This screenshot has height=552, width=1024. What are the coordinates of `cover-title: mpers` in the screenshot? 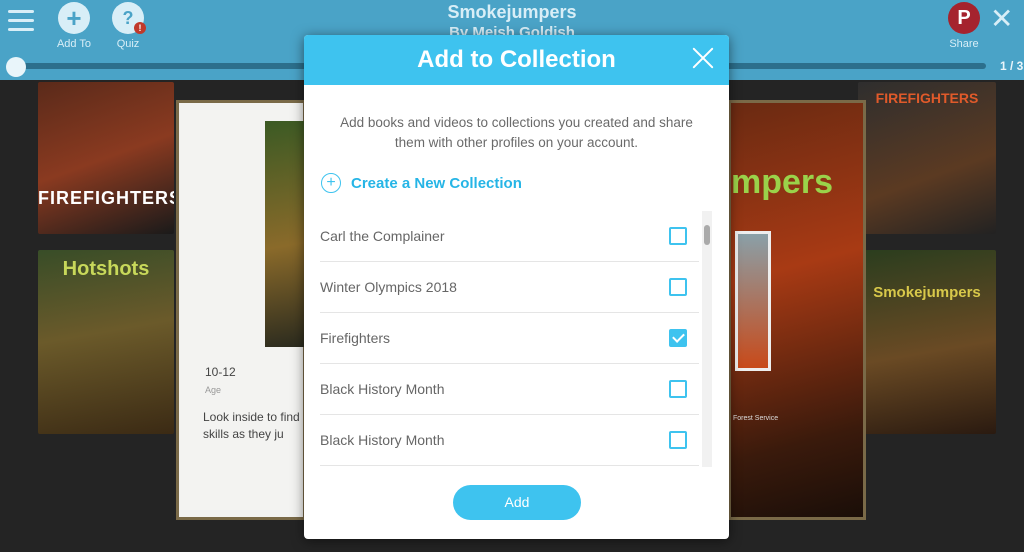 It's located at (782, 182).